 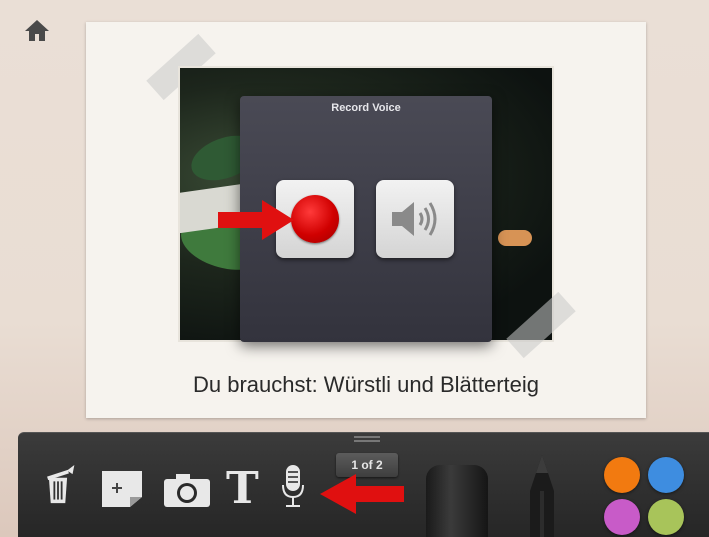 I want to click on photo-sausage, so click(x=515, y=238).